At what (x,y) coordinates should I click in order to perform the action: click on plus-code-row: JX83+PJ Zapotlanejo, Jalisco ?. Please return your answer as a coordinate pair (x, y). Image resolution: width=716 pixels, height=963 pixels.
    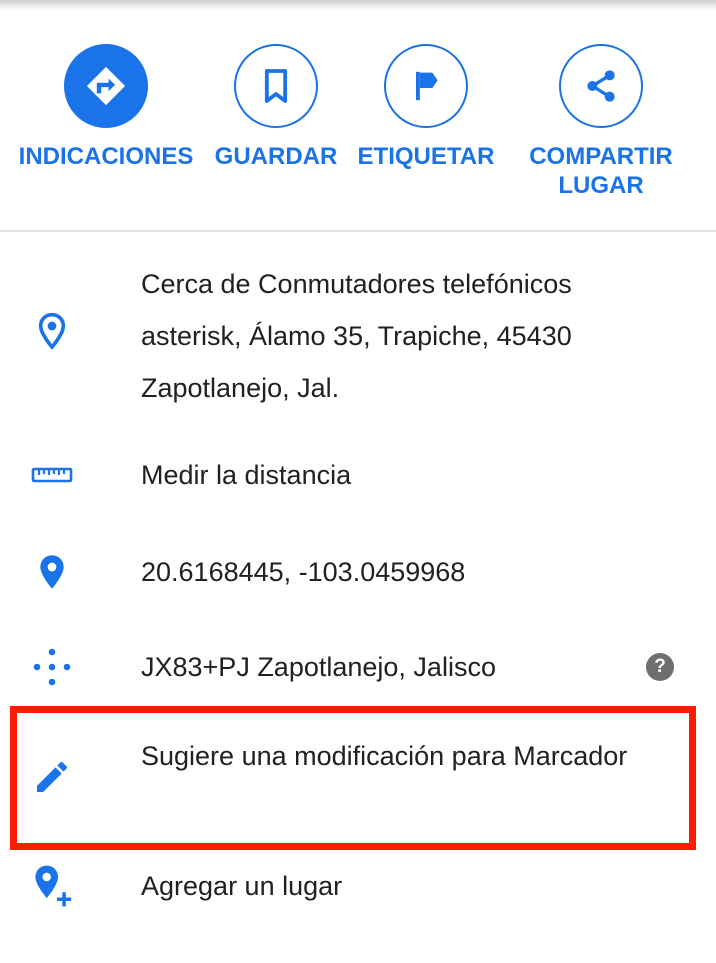
    Looking at the image, I should click on (358, 667).